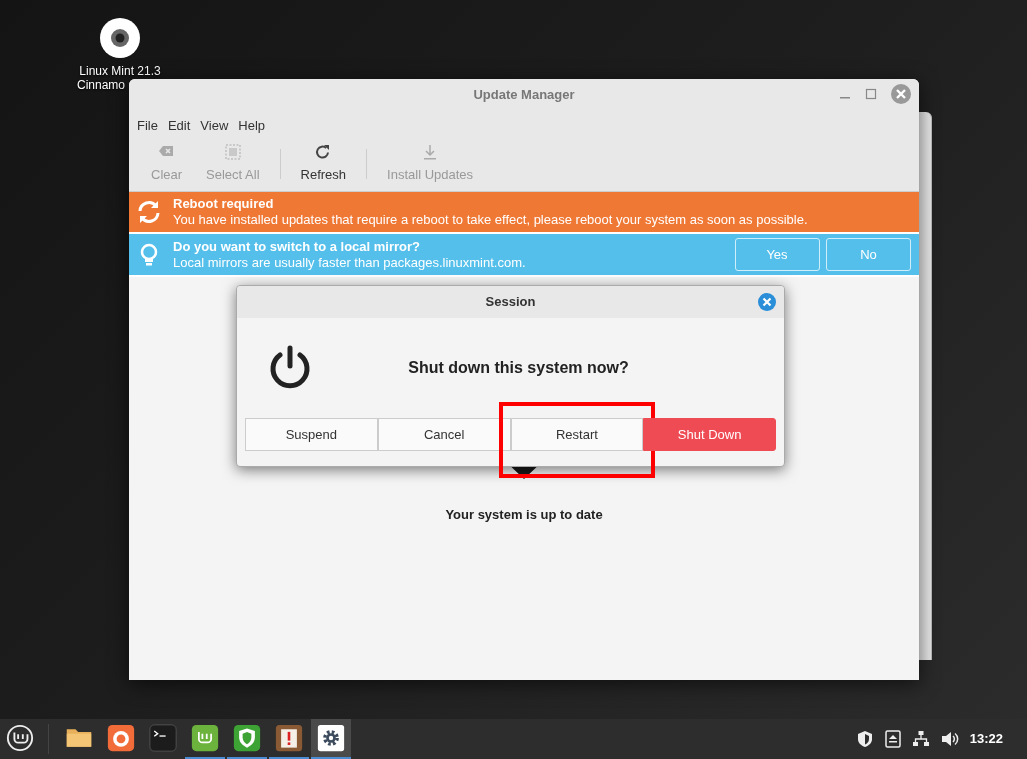 This screenshot has width=1027, height=759. I want to click on clock: 13:22, so click(986, 739).